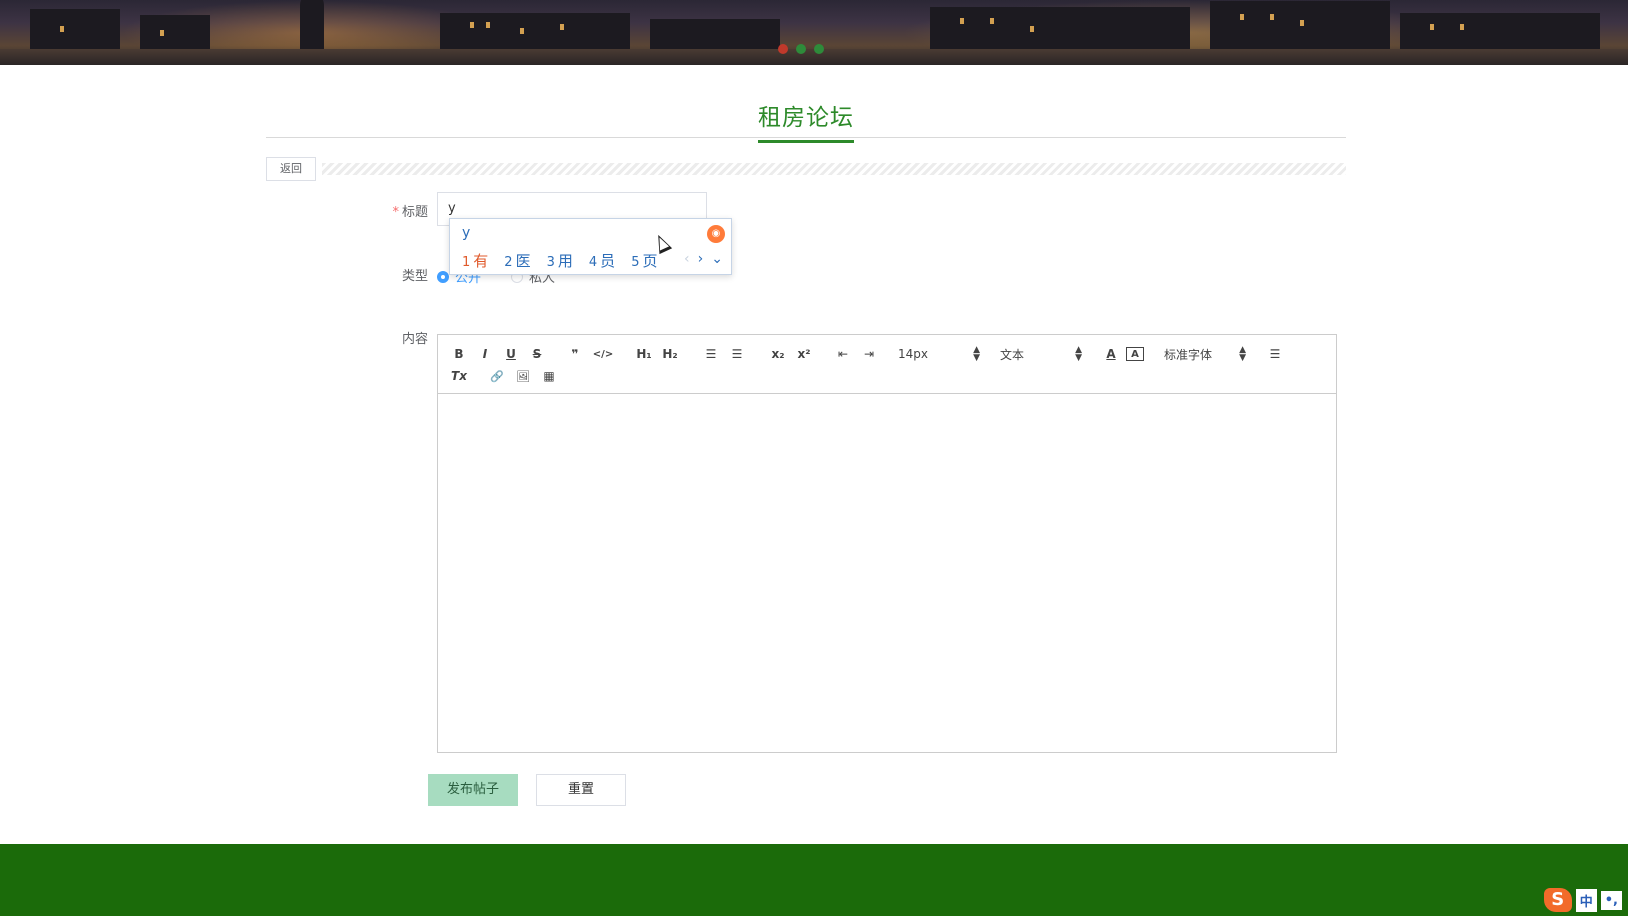 The height and width of the screenshot is (916, 1628). What do you see at coordinates (644, 354) in the screenshot?
I see `h1-button: H₁` at bounding box center [644, 354].